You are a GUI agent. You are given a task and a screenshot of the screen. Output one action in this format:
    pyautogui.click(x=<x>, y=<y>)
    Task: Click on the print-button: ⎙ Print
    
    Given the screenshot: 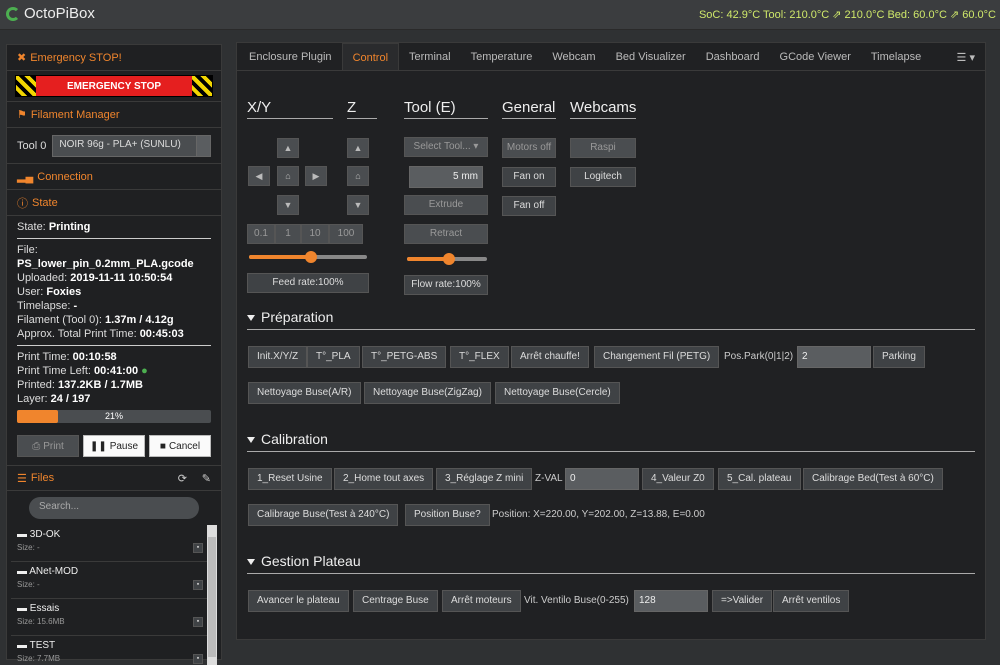 What is the action you would take?
    pyautogui.click(x=48, y=446)
    